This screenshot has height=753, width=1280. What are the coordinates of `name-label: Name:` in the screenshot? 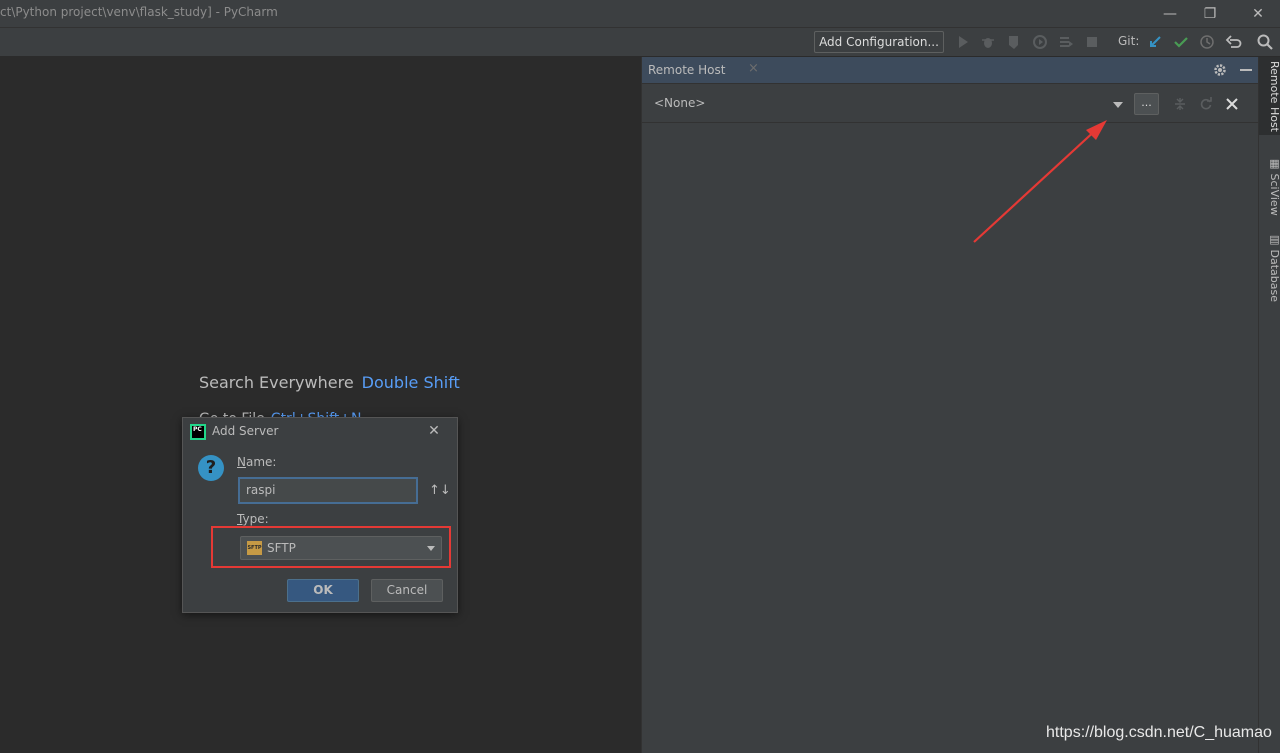 It's located at (257, 462).